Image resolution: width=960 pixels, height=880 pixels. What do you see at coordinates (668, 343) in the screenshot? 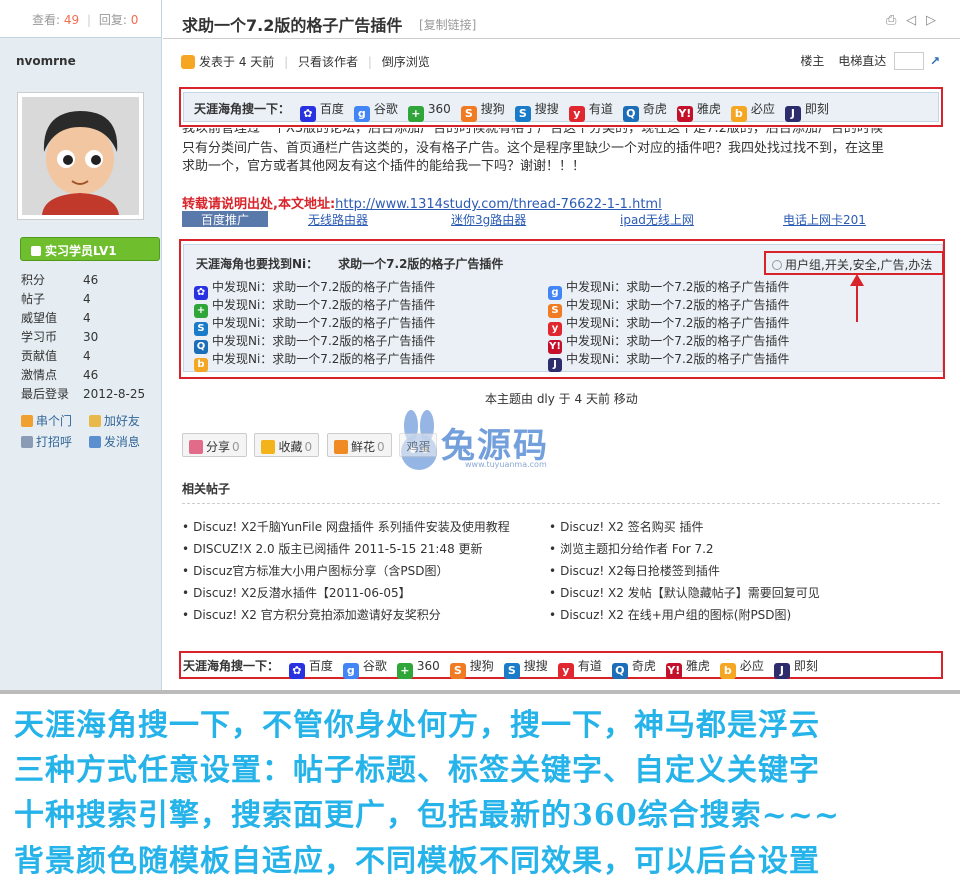
I see `found-link: Y! 中发现Ni：求助一个7.2版的格子广告插件` at bounding box center [668, 343].